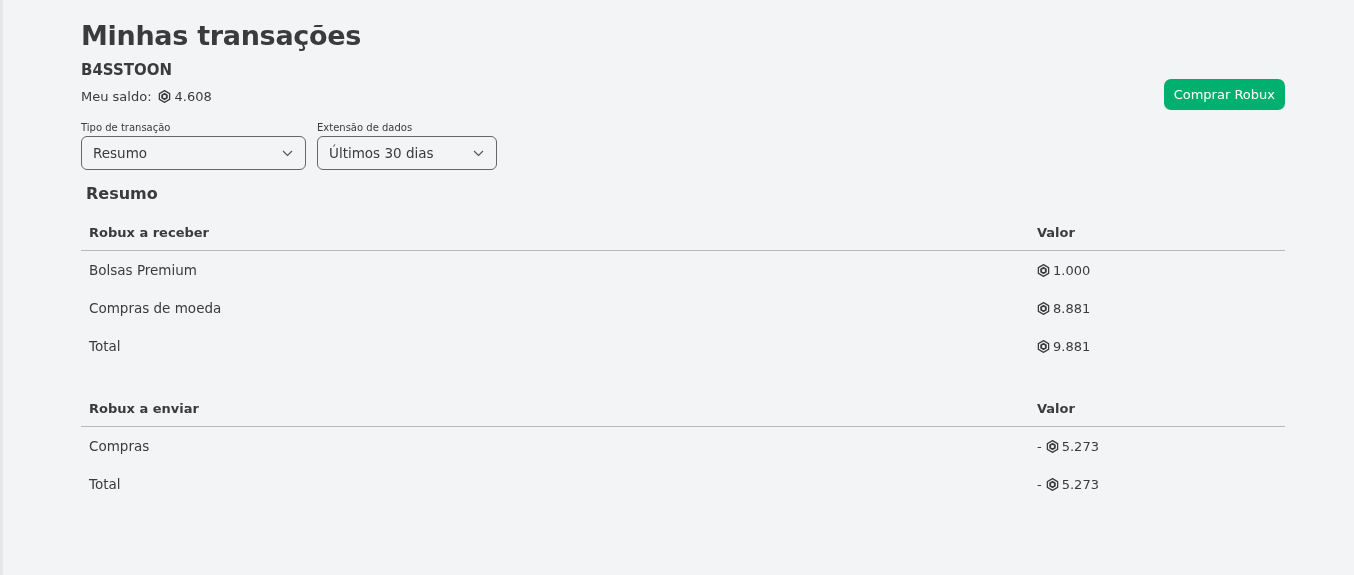 The height and width of the screenshot is (575, 1354). Describe the element at coordinates (144, 408) in the screenshot. I see `column-header: Robux a enviar` at that location.